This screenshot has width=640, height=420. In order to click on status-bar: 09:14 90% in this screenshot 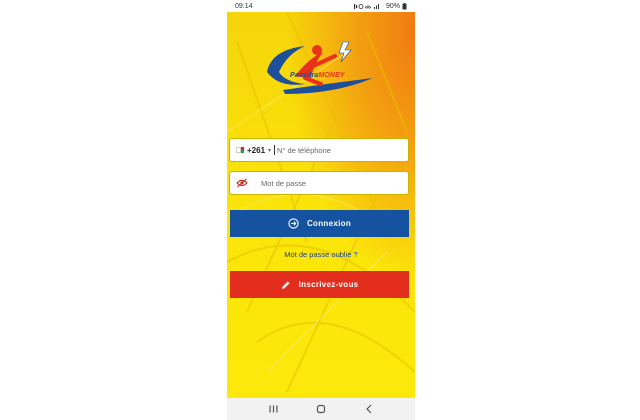, I will do `click(321, 6)`.